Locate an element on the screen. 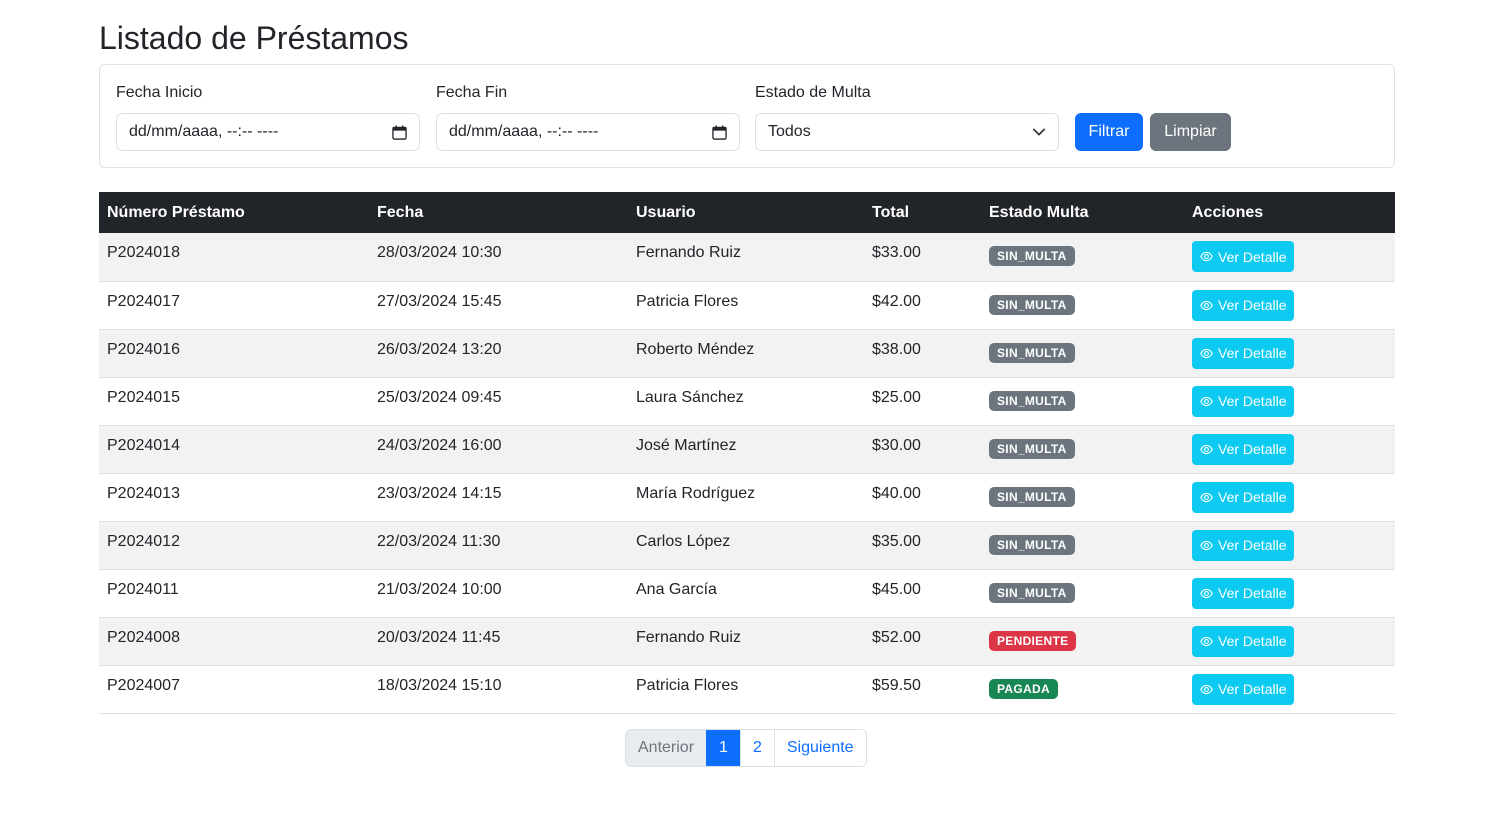  cell-usuario: María Rodríguez is located at coordinates (696, 493).